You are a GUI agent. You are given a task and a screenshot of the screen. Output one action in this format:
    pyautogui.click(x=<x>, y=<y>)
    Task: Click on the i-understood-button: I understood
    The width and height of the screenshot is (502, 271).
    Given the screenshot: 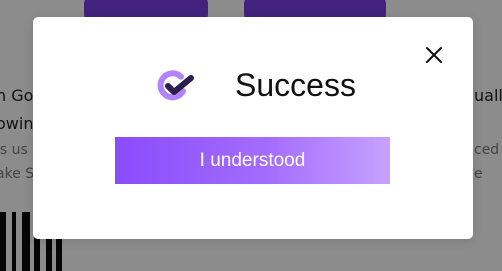 What is the action you would take?
    pyautogui.click(x=252, y=160)
    